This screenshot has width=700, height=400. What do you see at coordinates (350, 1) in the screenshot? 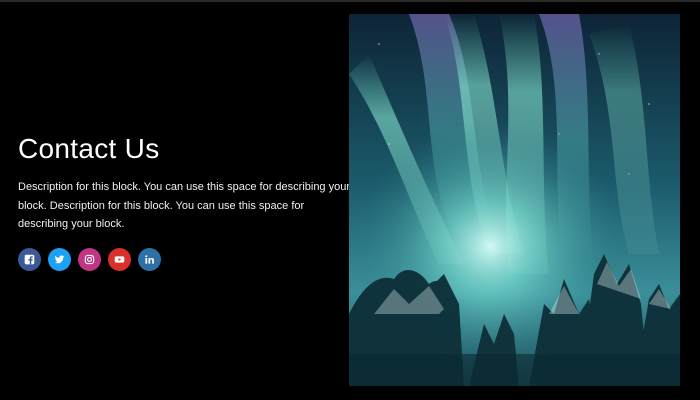
I see `top-border` at bounding box center [350, 1].